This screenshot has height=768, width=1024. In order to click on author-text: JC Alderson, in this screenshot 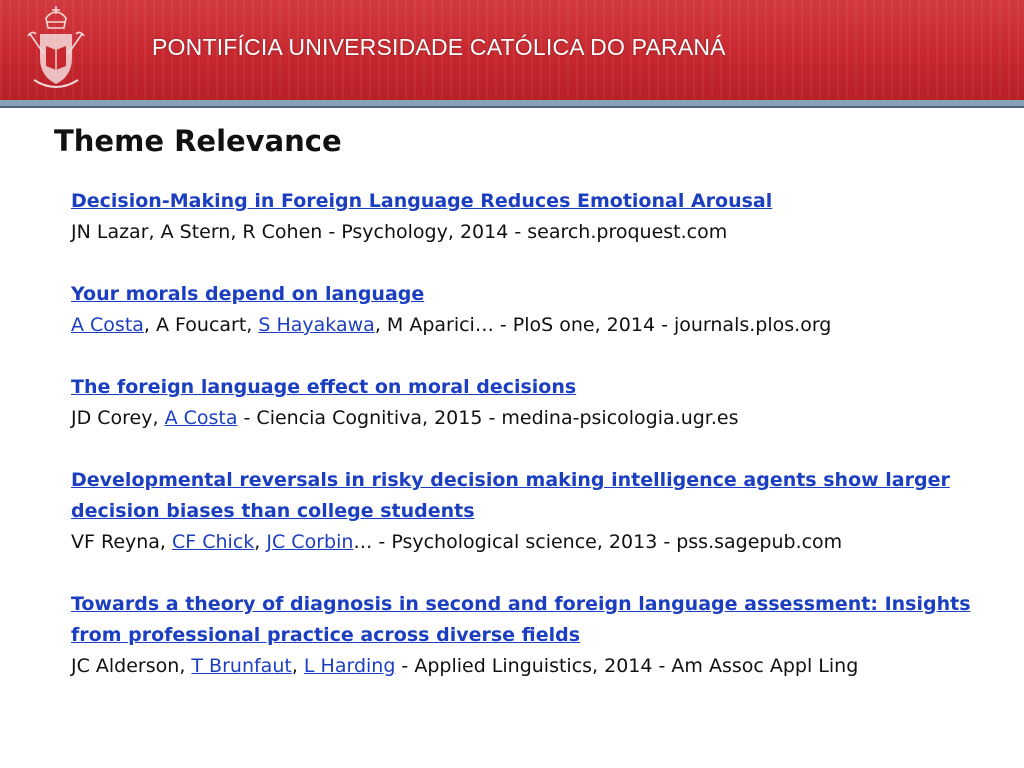, I will do `click(131, 666)`.